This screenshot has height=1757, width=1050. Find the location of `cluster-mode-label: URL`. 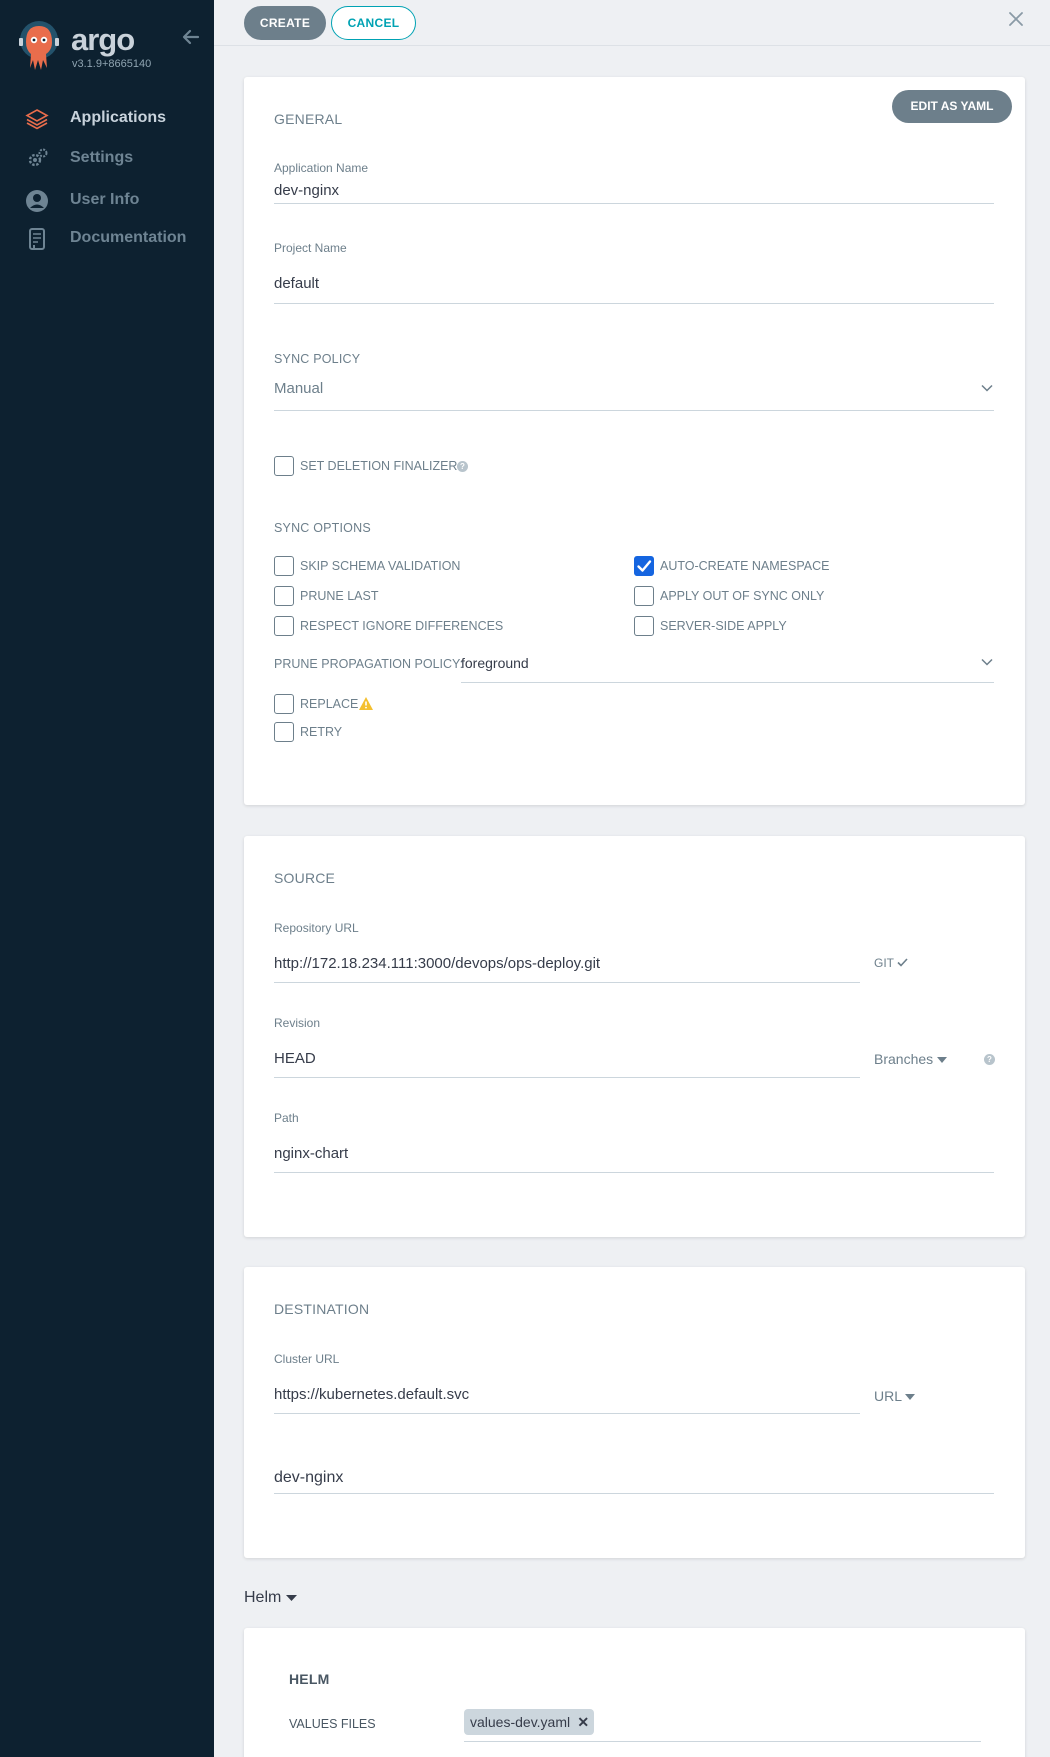

cluster-mode-label: URL is located at coordinates (888, 1396).